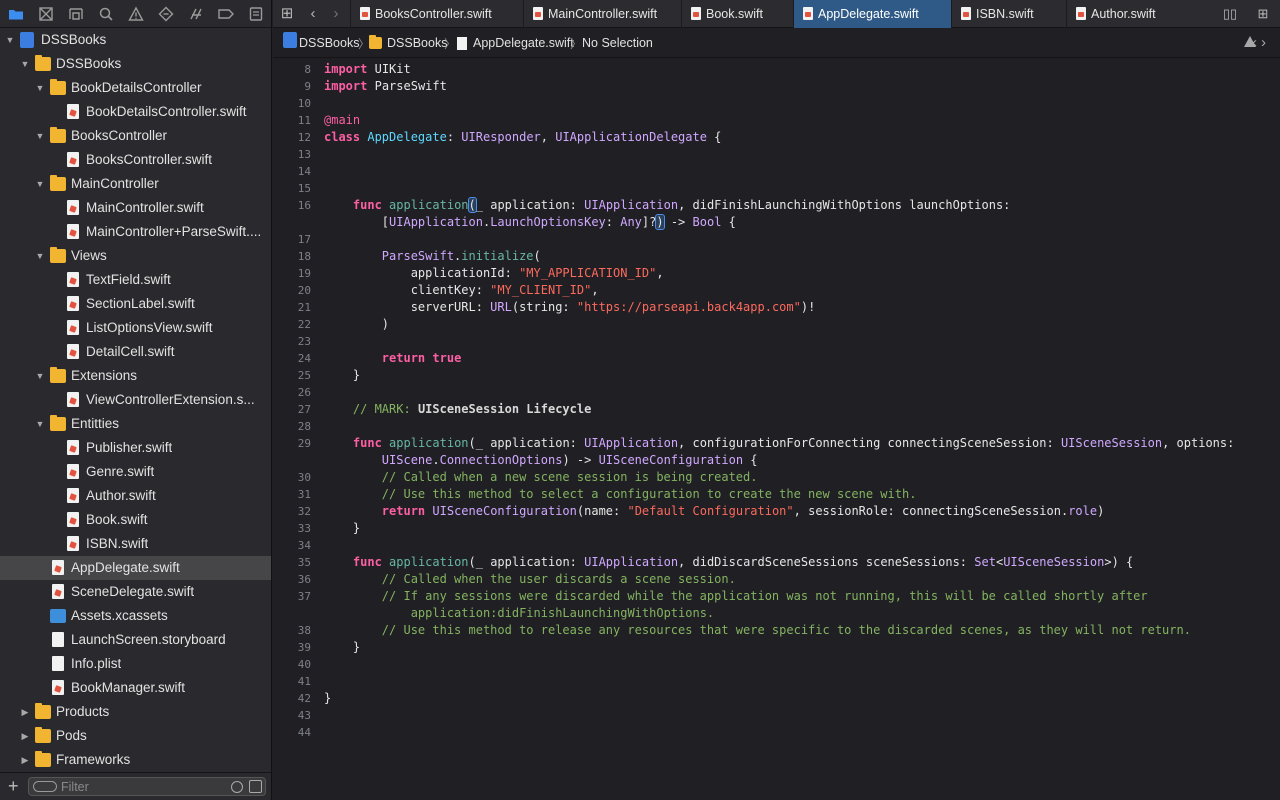  What do you see at coordinates (135, 256) in the screenshot?
I see `tree-item: ▼ Views` at bounding box center [135, 256].